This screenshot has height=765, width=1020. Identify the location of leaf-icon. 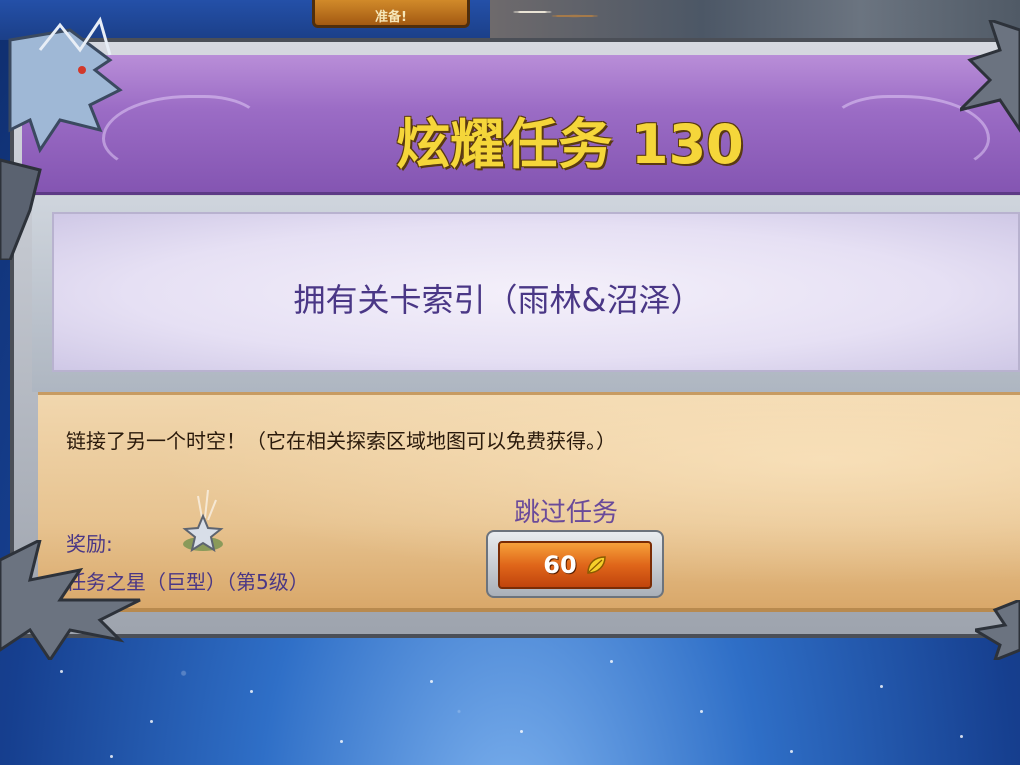
(596, 565).